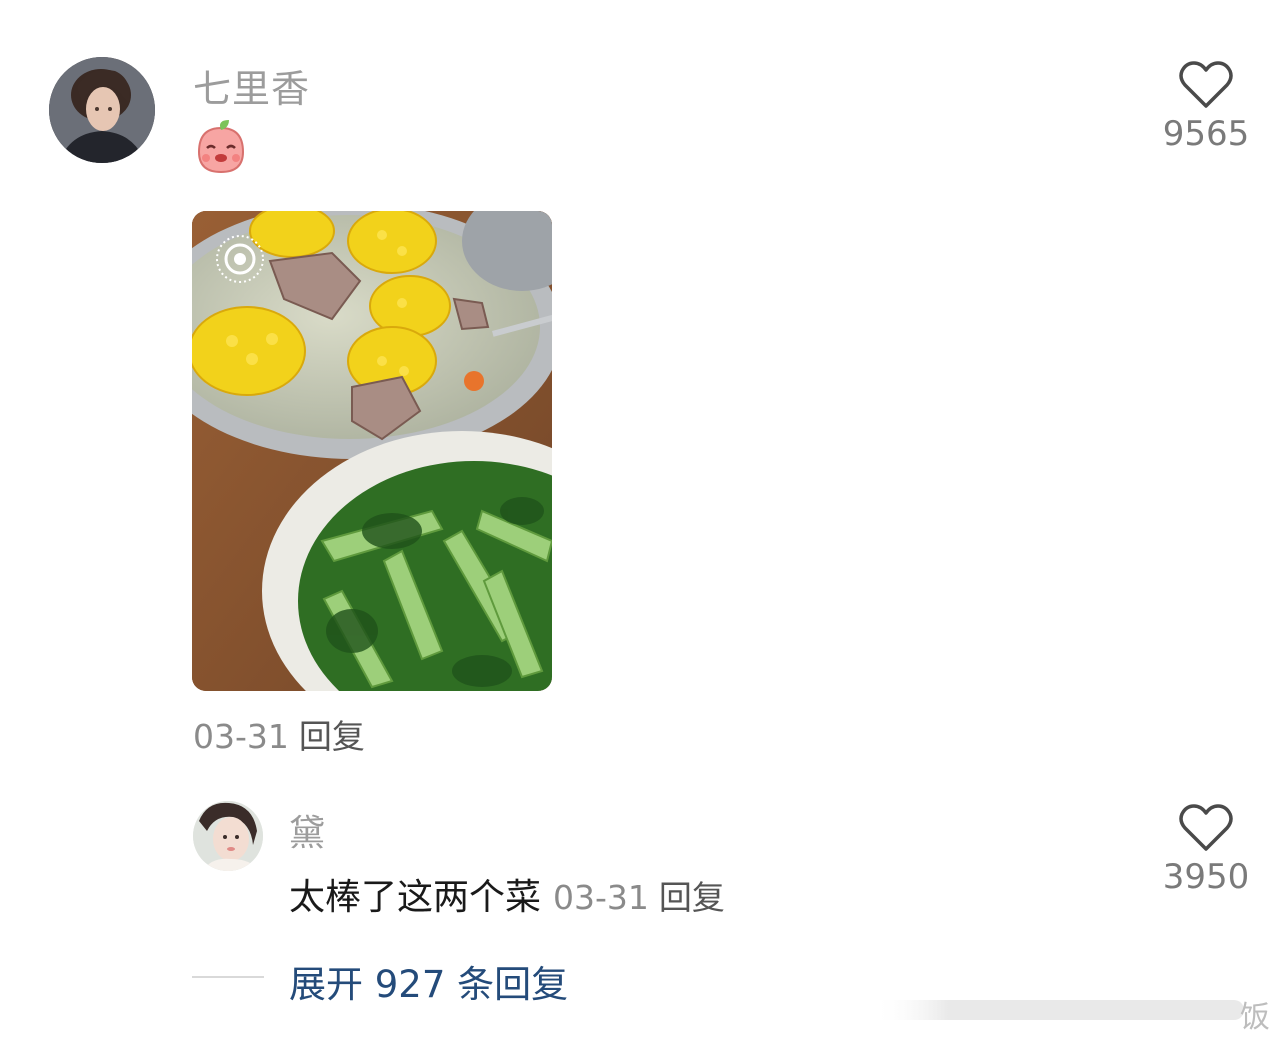 The height and width of the screenshot is (1042, 1284). Describe the element at coordinates (1255, 1017) in the screenshot. I see `watermark-text: 饭` at that location.